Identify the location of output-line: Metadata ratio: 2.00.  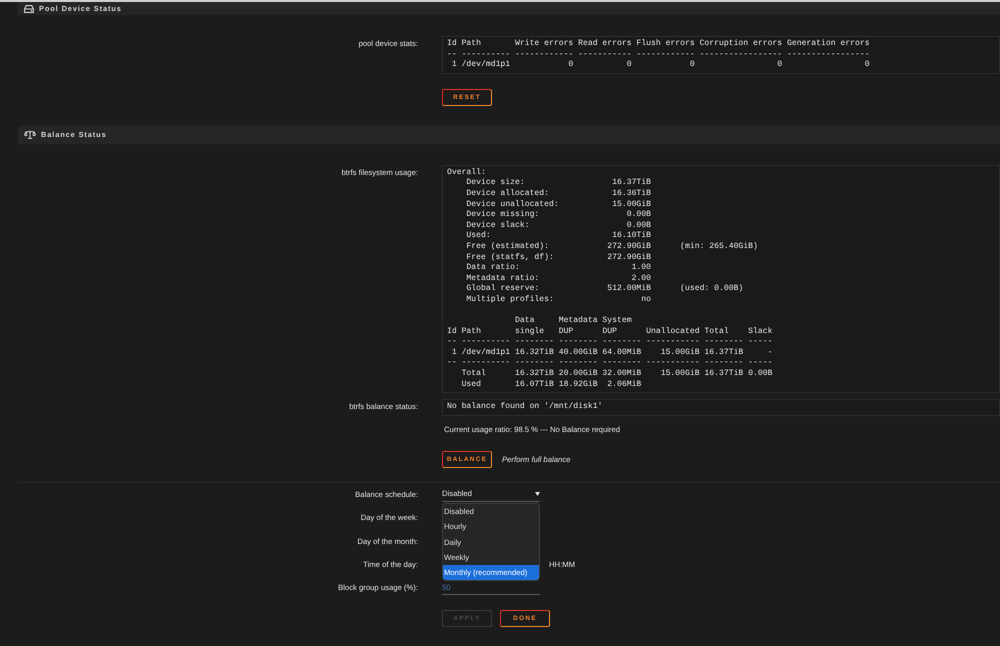
(558, 279).